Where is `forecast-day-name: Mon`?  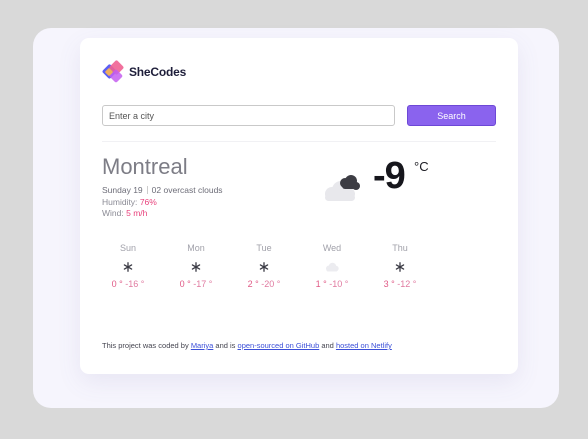
forecast-day-name: Mon is located at coordinates (196, 248).